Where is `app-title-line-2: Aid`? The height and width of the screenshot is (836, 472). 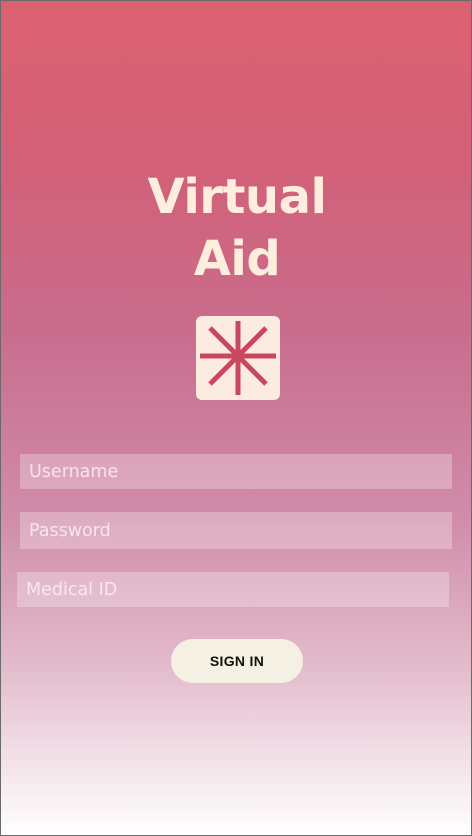
app-title-line-2: Aid is located at coordinates (237, 259).